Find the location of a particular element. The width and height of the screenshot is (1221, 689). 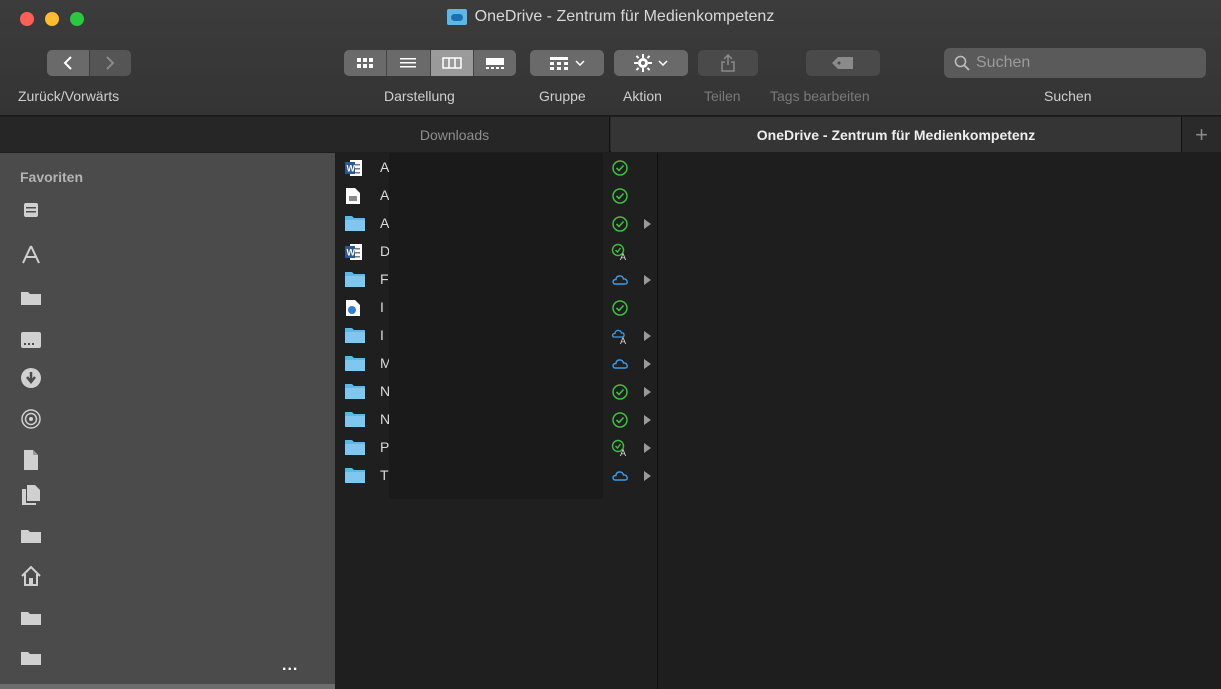

columns-icon is located at coordinates (451, 63).